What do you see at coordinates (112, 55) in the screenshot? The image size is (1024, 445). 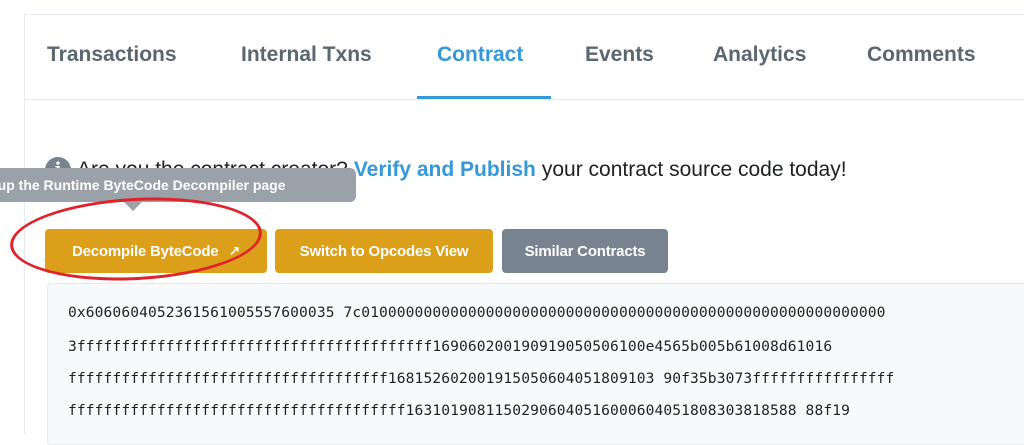 I see `tab-transactions: Transactions` at bounding box center [112, 55].